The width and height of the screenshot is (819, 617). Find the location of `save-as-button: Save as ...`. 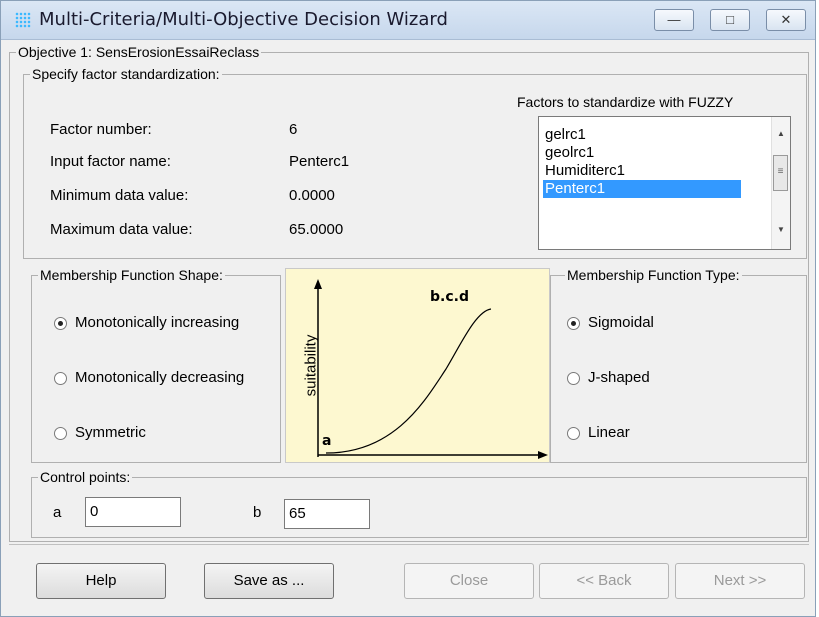

save-as-button: Save as ... is located at coordinates (269, 581).